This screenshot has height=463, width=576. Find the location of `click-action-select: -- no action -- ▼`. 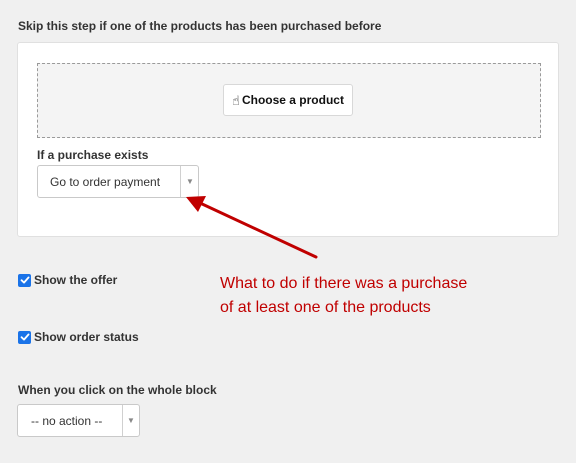

click-action-select: -- no action -- ▼ is located at coordinates (78, 420).